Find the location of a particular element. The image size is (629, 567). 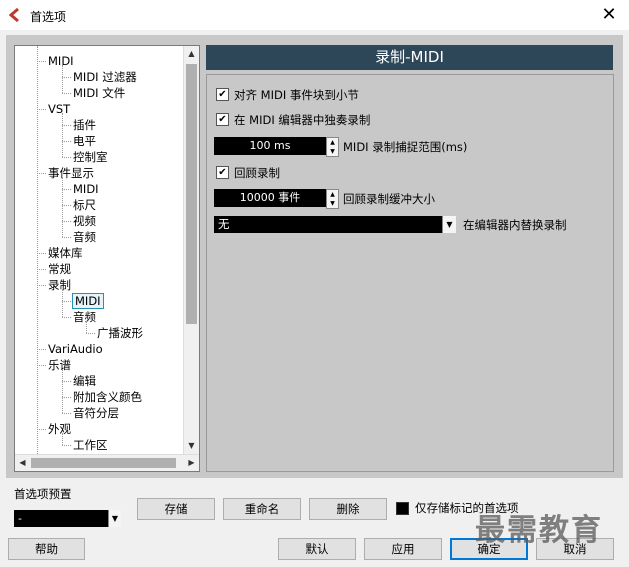

tree-item: 工作区 is located at coordinates (90, 445).